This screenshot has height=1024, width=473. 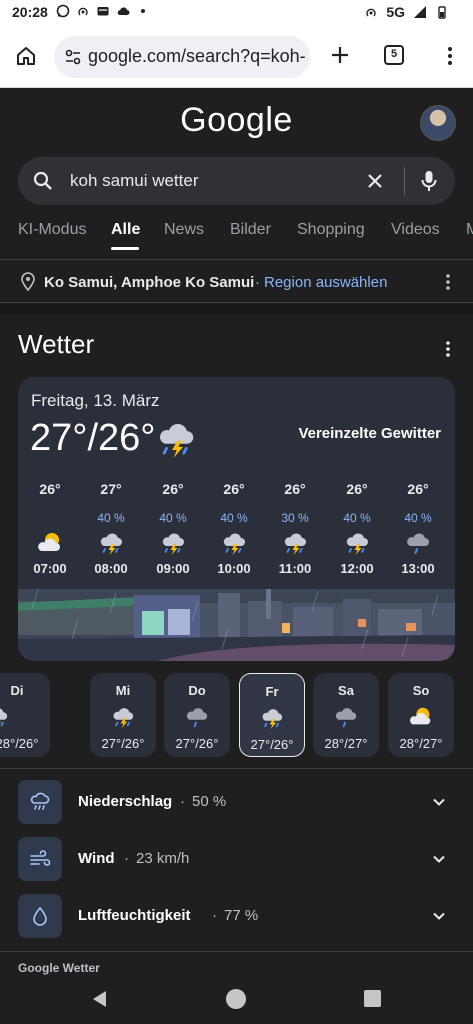 What do you see at coordinates (30, 12) in the screenshot?
I see `status-time: 20:28` at bounding box center [30, 12].